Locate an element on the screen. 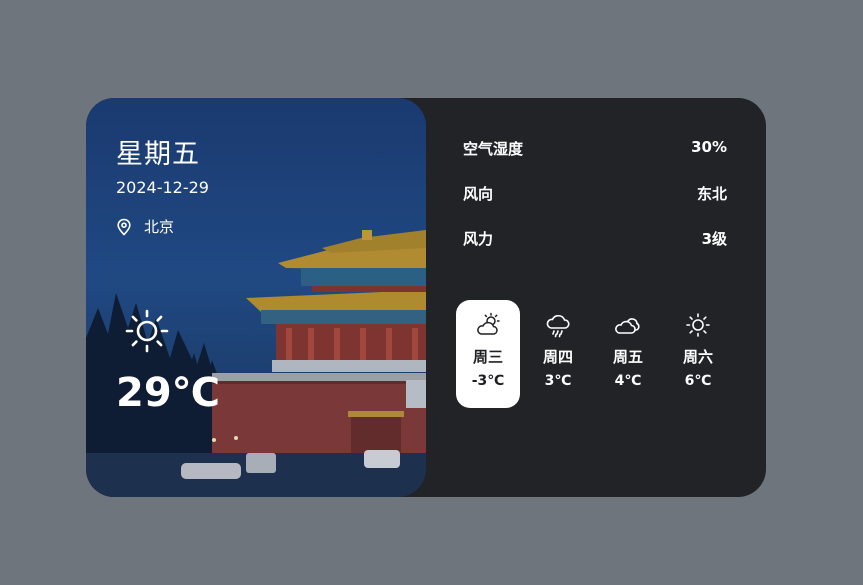  stat-row-wind-direction: 风向 东北 is located at coordinates (595, 193).